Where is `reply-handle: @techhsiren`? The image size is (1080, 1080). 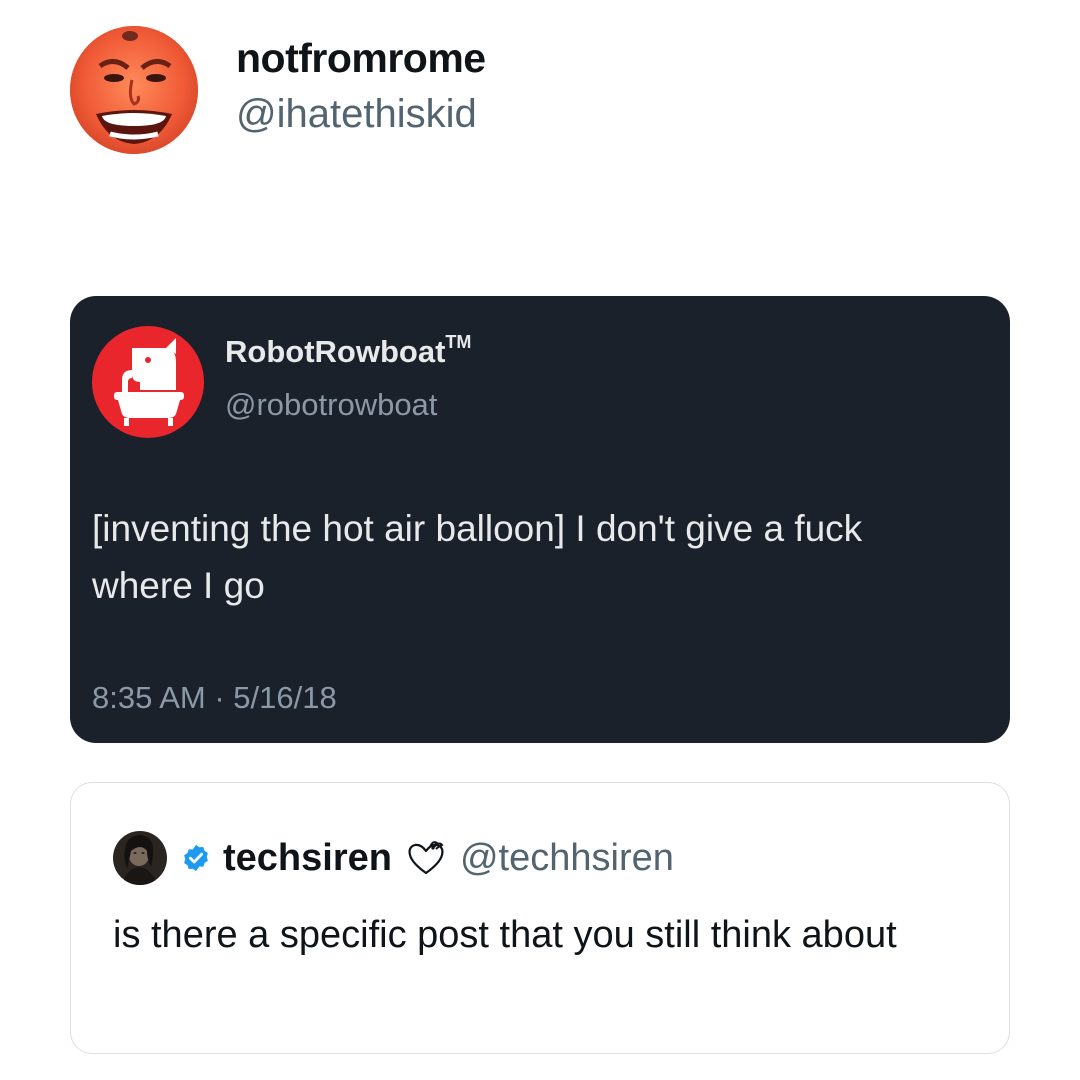
reply-handle: @techhsiren is located at coordinates (567, 858).